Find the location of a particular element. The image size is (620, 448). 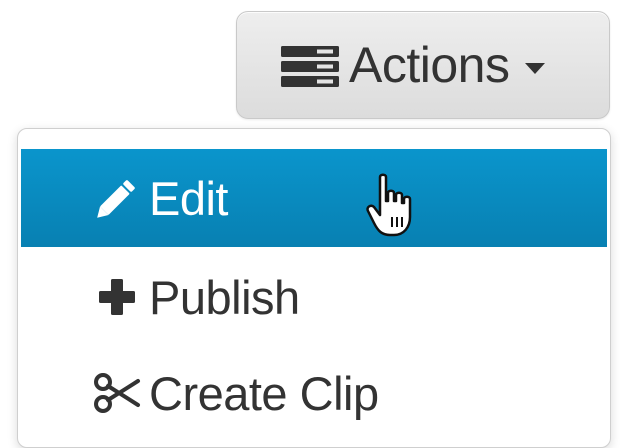

stack-icon is located at coordinates (310, 66).